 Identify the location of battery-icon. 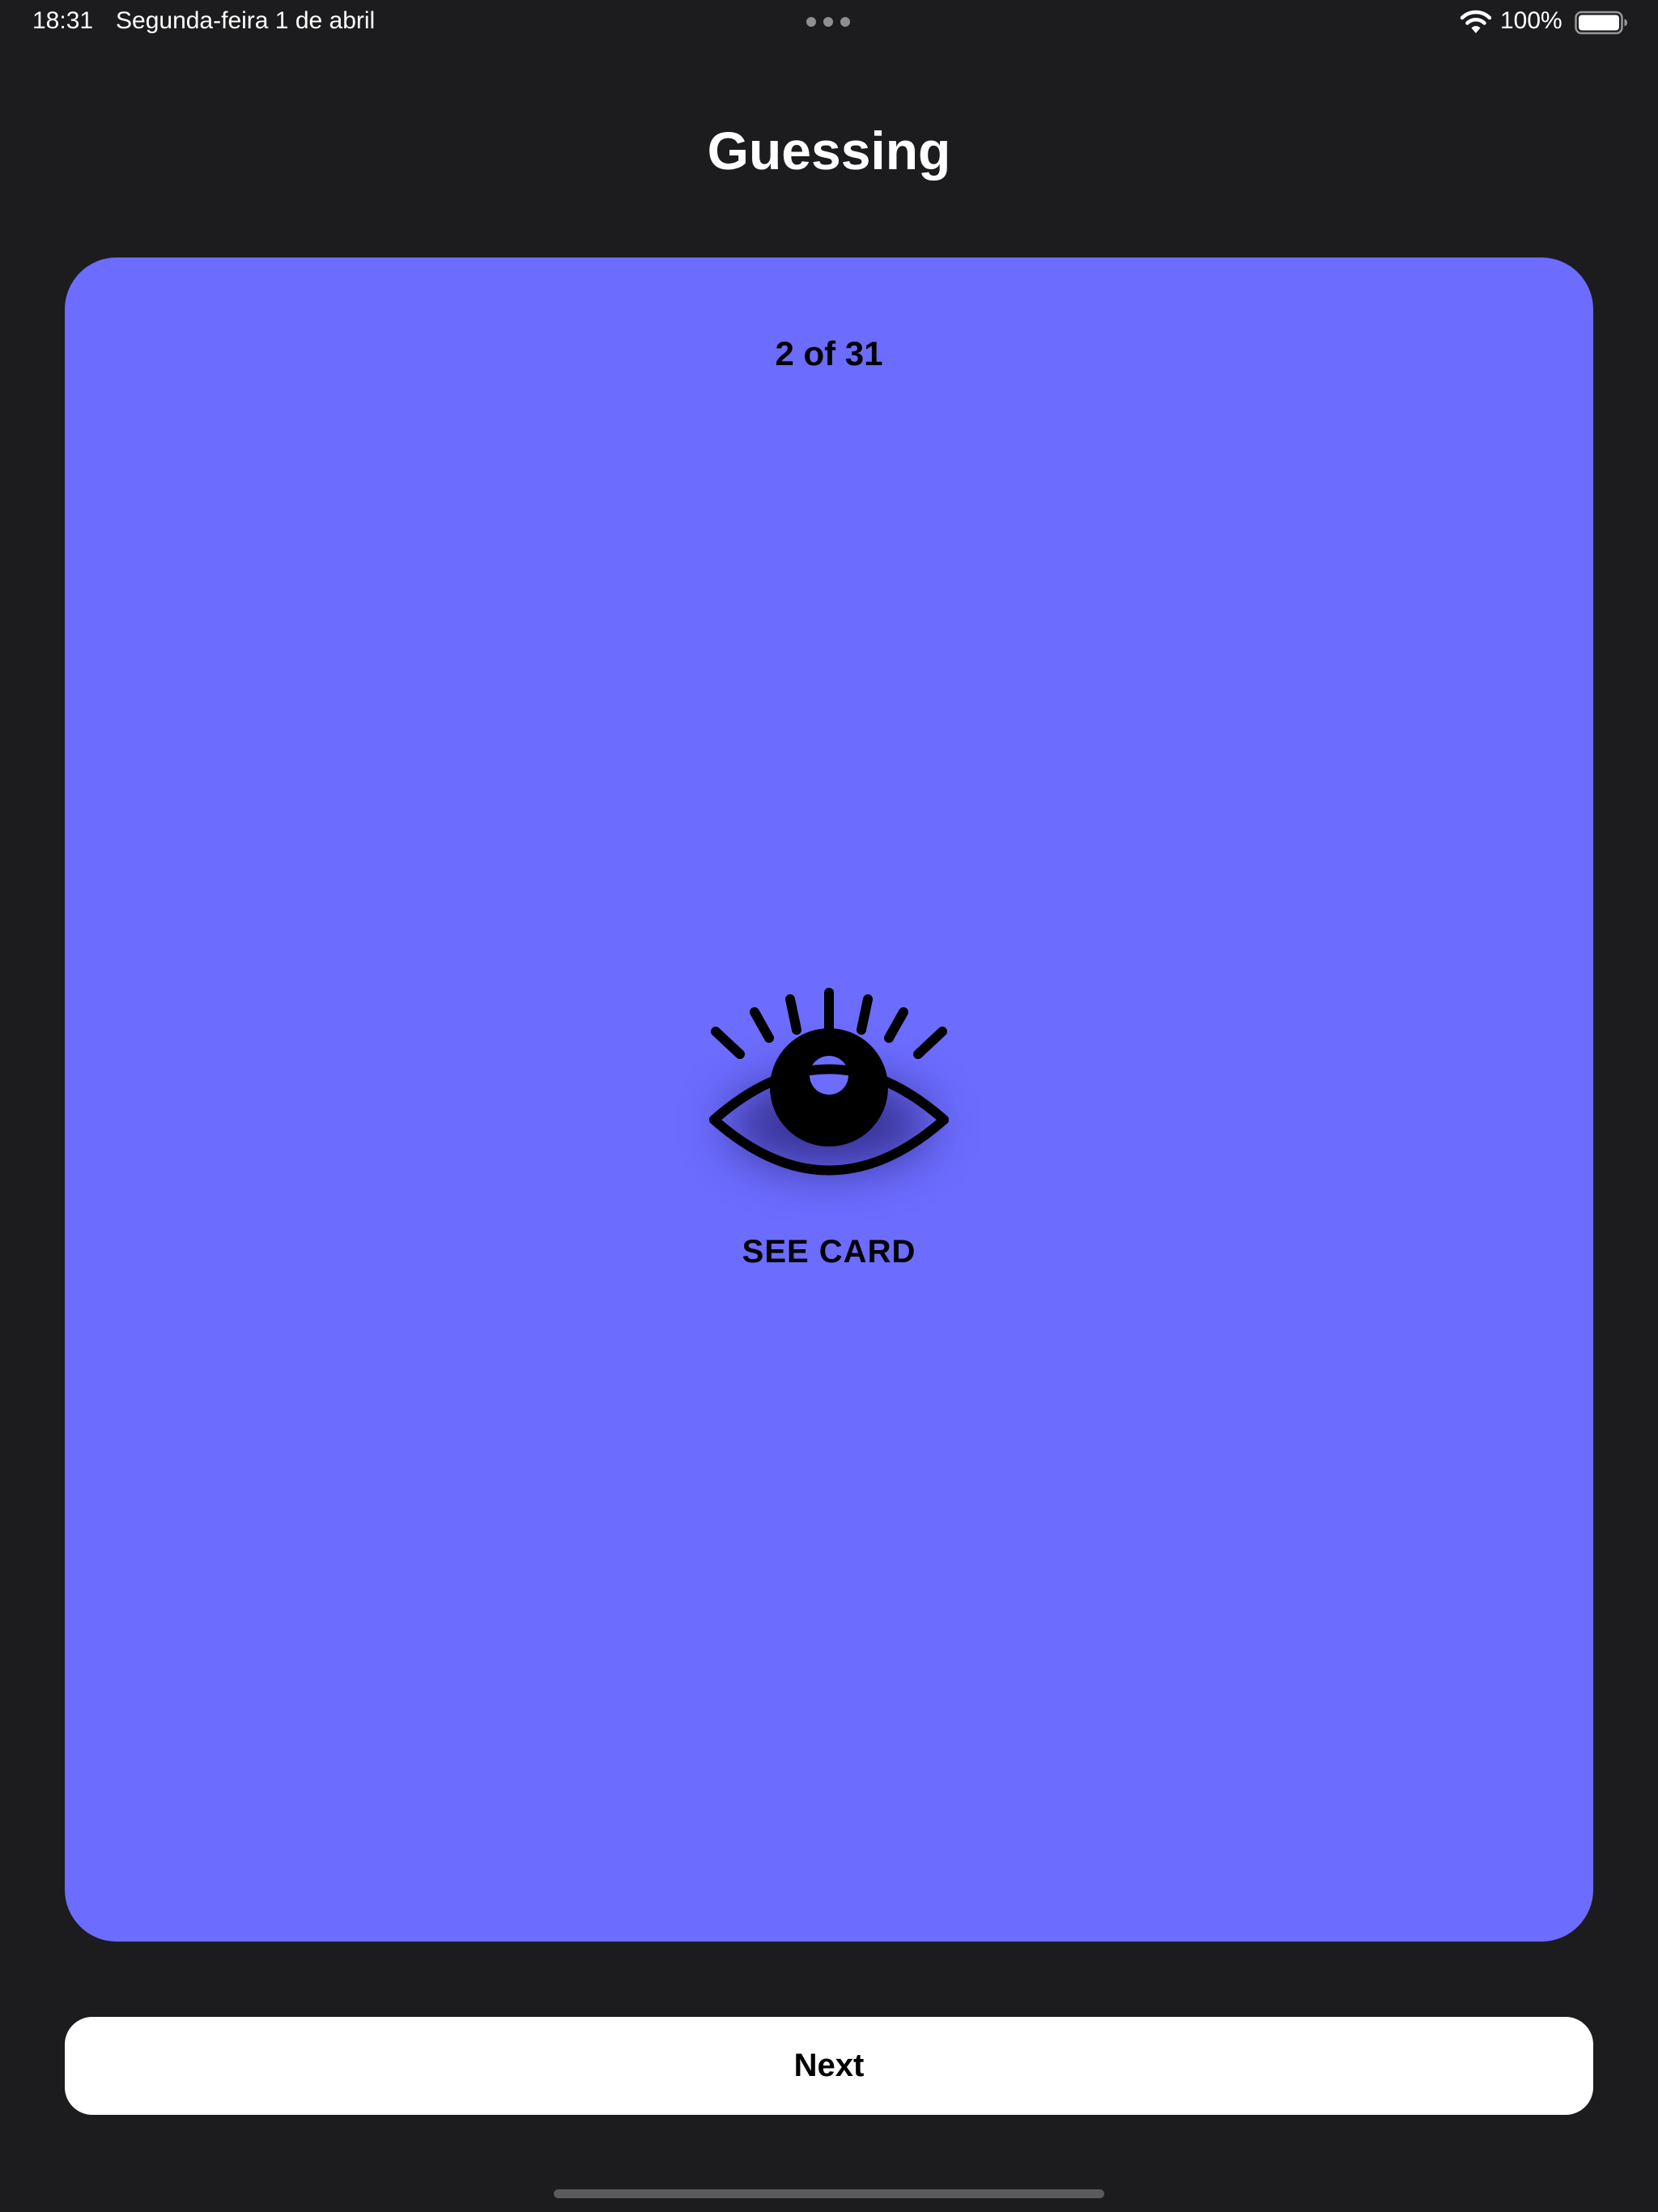
(1601, 23).